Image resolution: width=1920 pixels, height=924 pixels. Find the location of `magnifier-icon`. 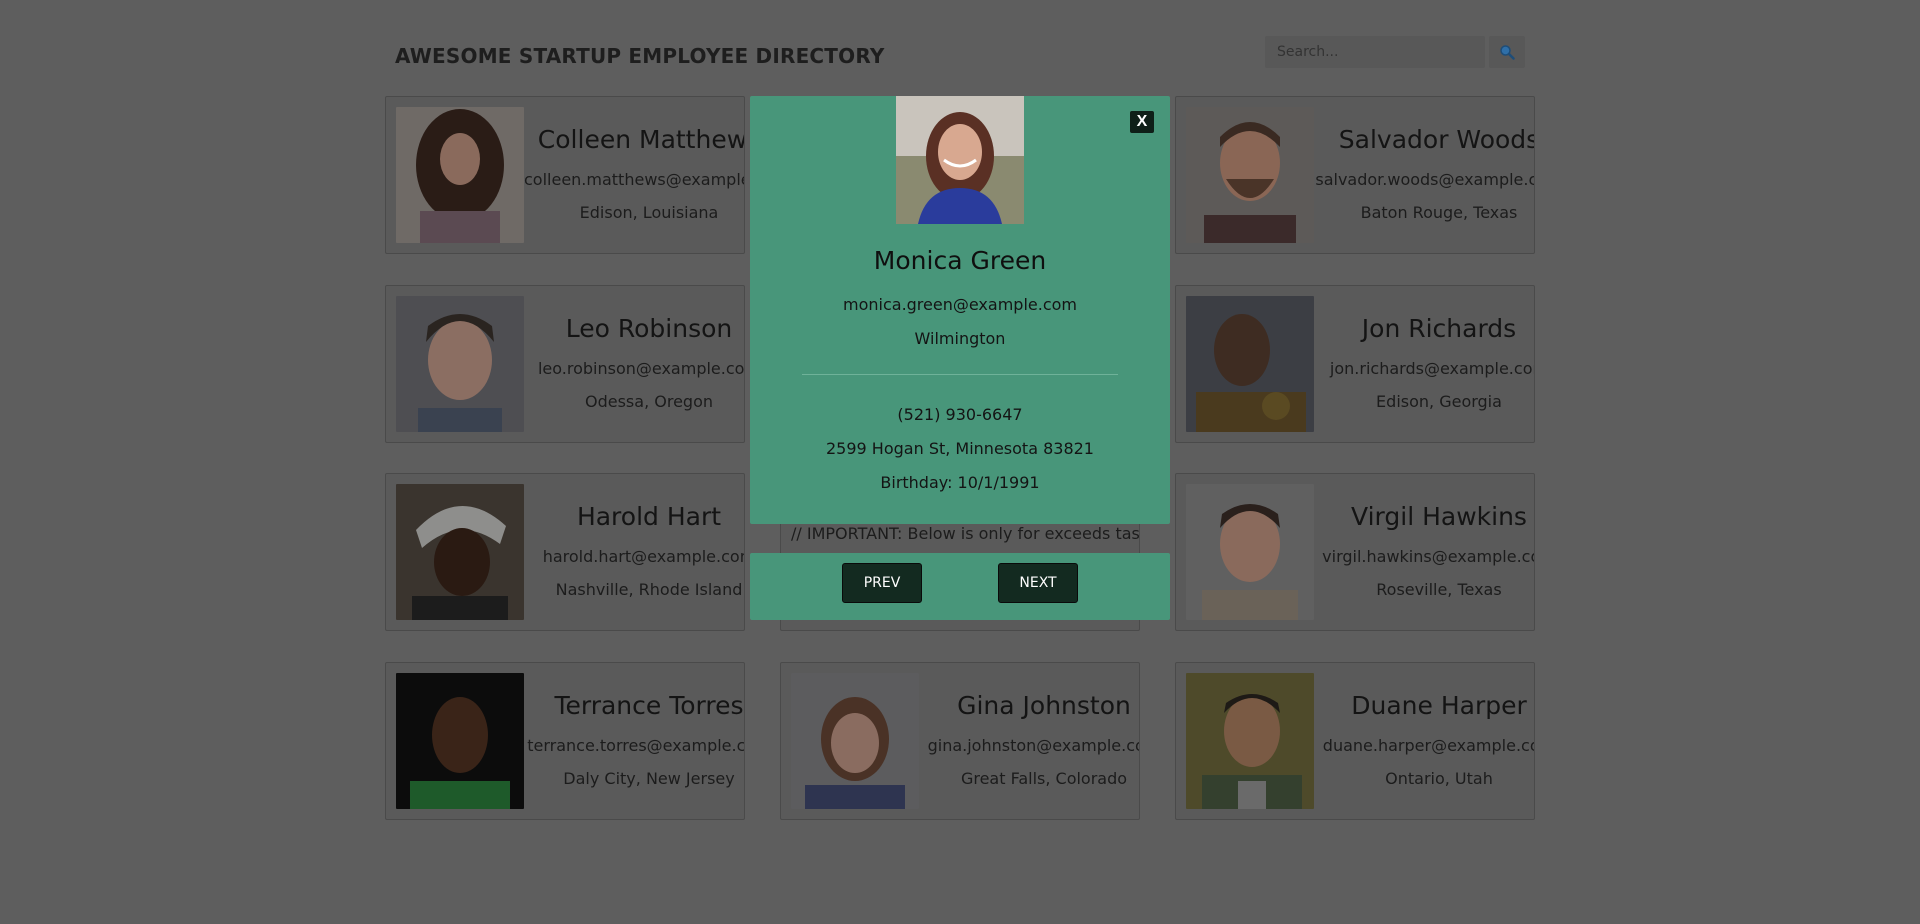

magnifier-icon is located at coordinates (1507, 52).